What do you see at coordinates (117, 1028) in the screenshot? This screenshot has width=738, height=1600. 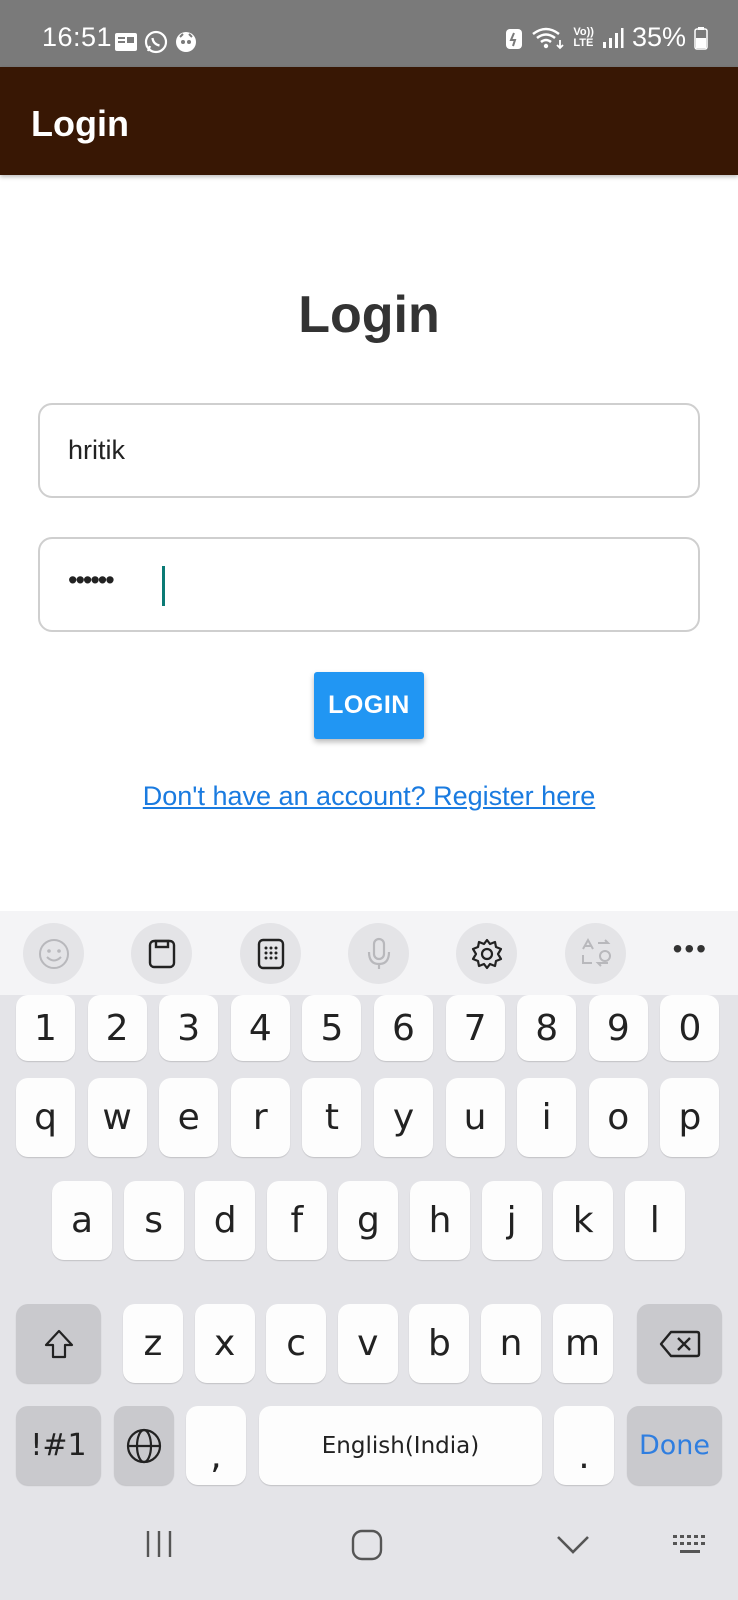 I see `number-key-2: 2` at bounding box center [117, 1028].